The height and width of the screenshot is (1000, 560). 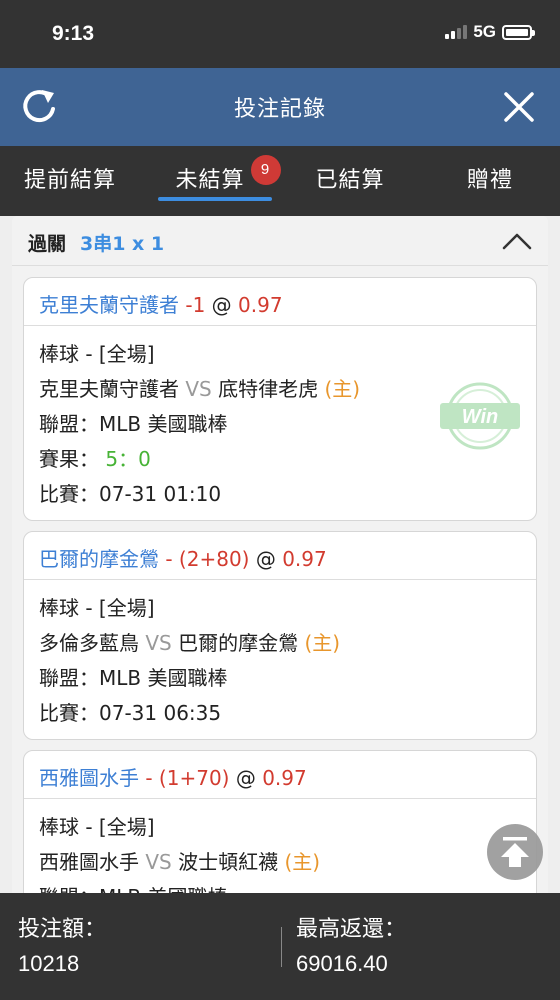 What do you see at coordinates (287, 678) in the screenshot?
I see `league-line: 聯盟：MLB 美國職棒` at bounding box center [287, 678].